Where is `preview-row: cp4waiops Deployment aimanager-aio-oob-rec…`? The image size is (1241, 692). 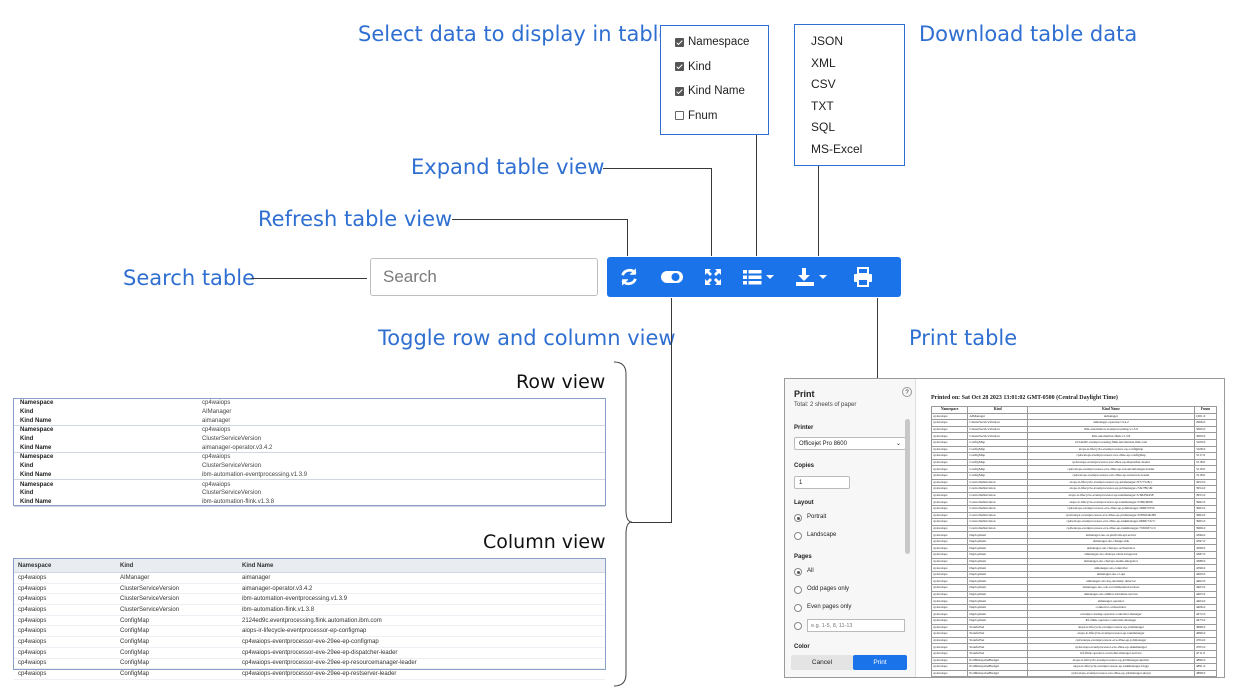
preview-row: cp4waiops Deployment aimanager-aio-oob-rec… is located at coordinates (1074, 588).